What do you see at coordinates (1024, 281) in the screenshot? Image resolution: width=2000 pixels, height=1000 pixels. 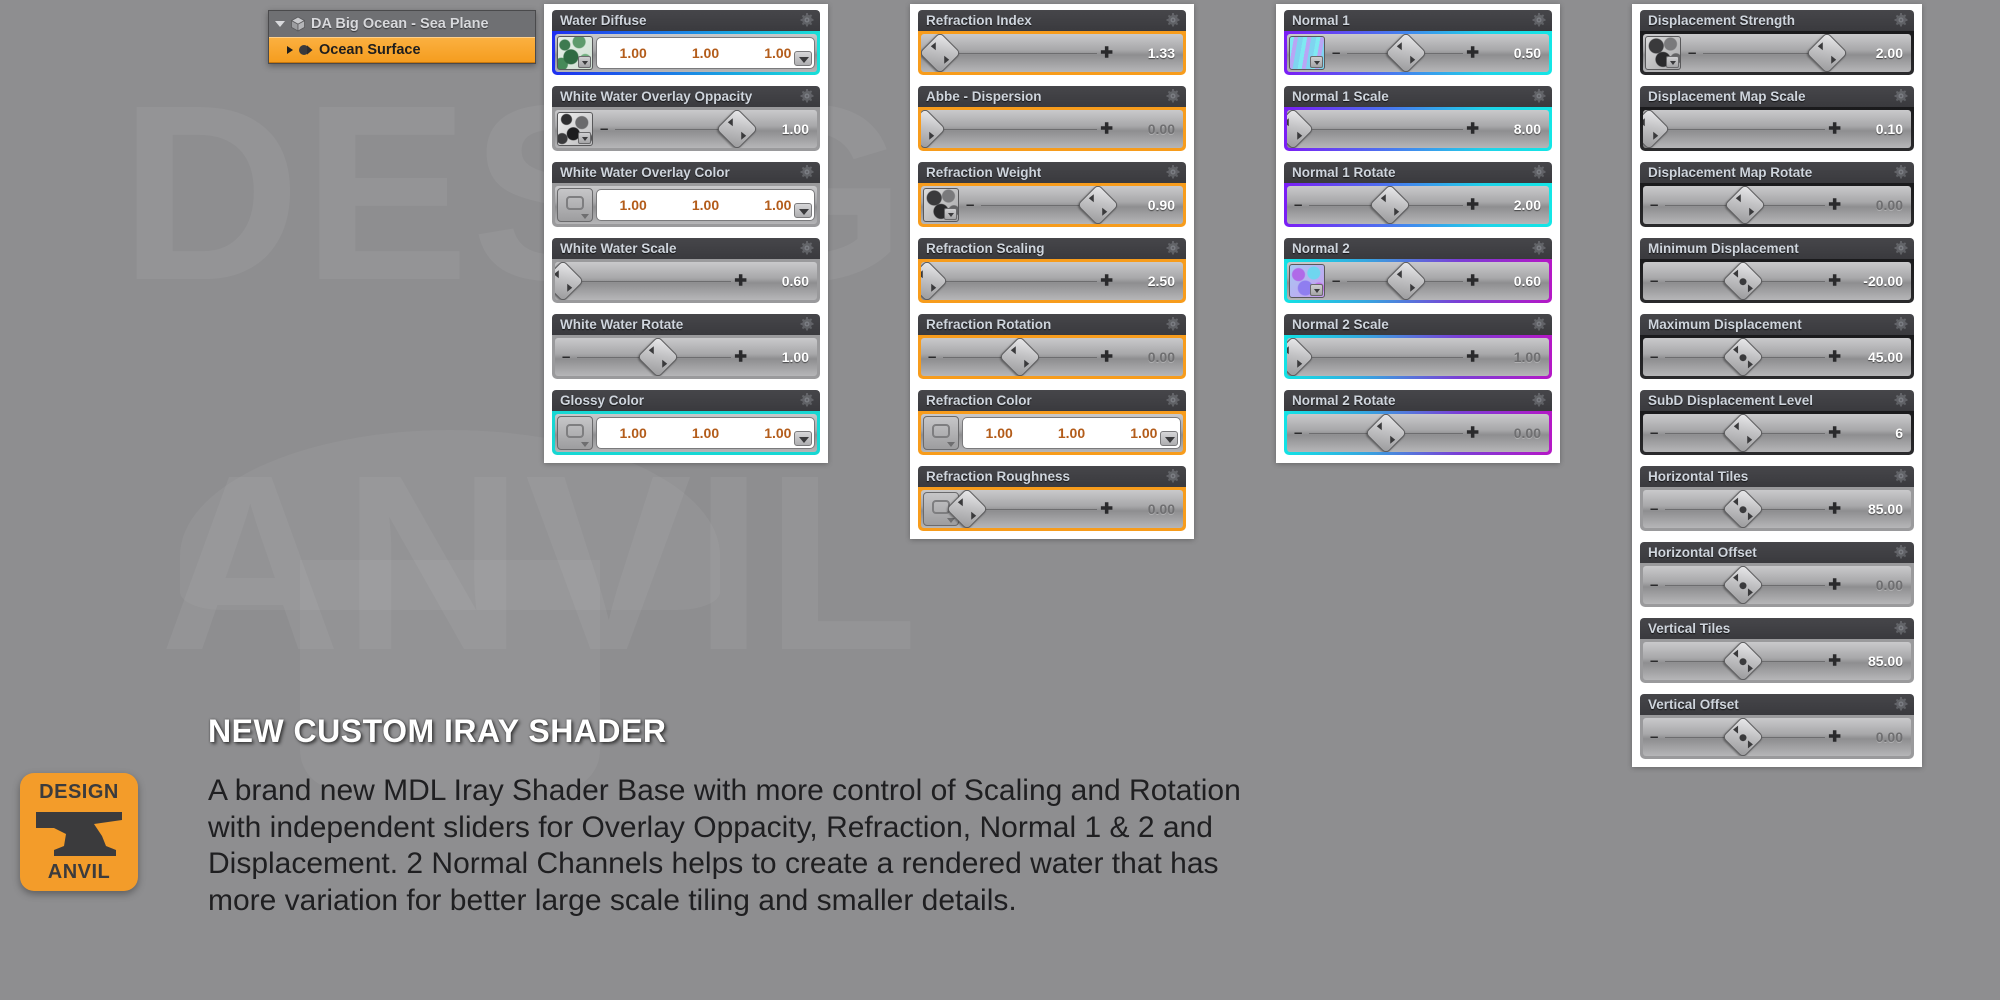 I see `slider-track: ✚` at bounding box center [1024, 281].